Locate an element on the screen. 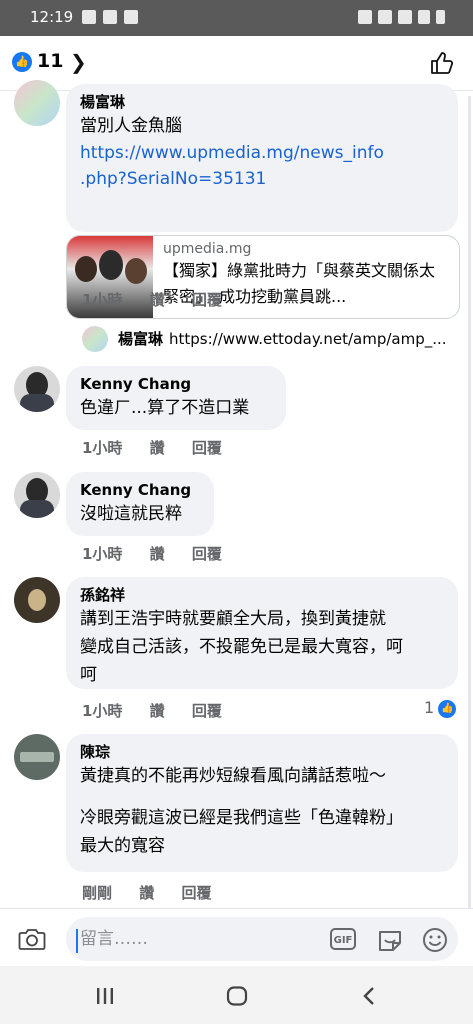  comment-text: 最大的寬容 is located at coordinates (122, 846).